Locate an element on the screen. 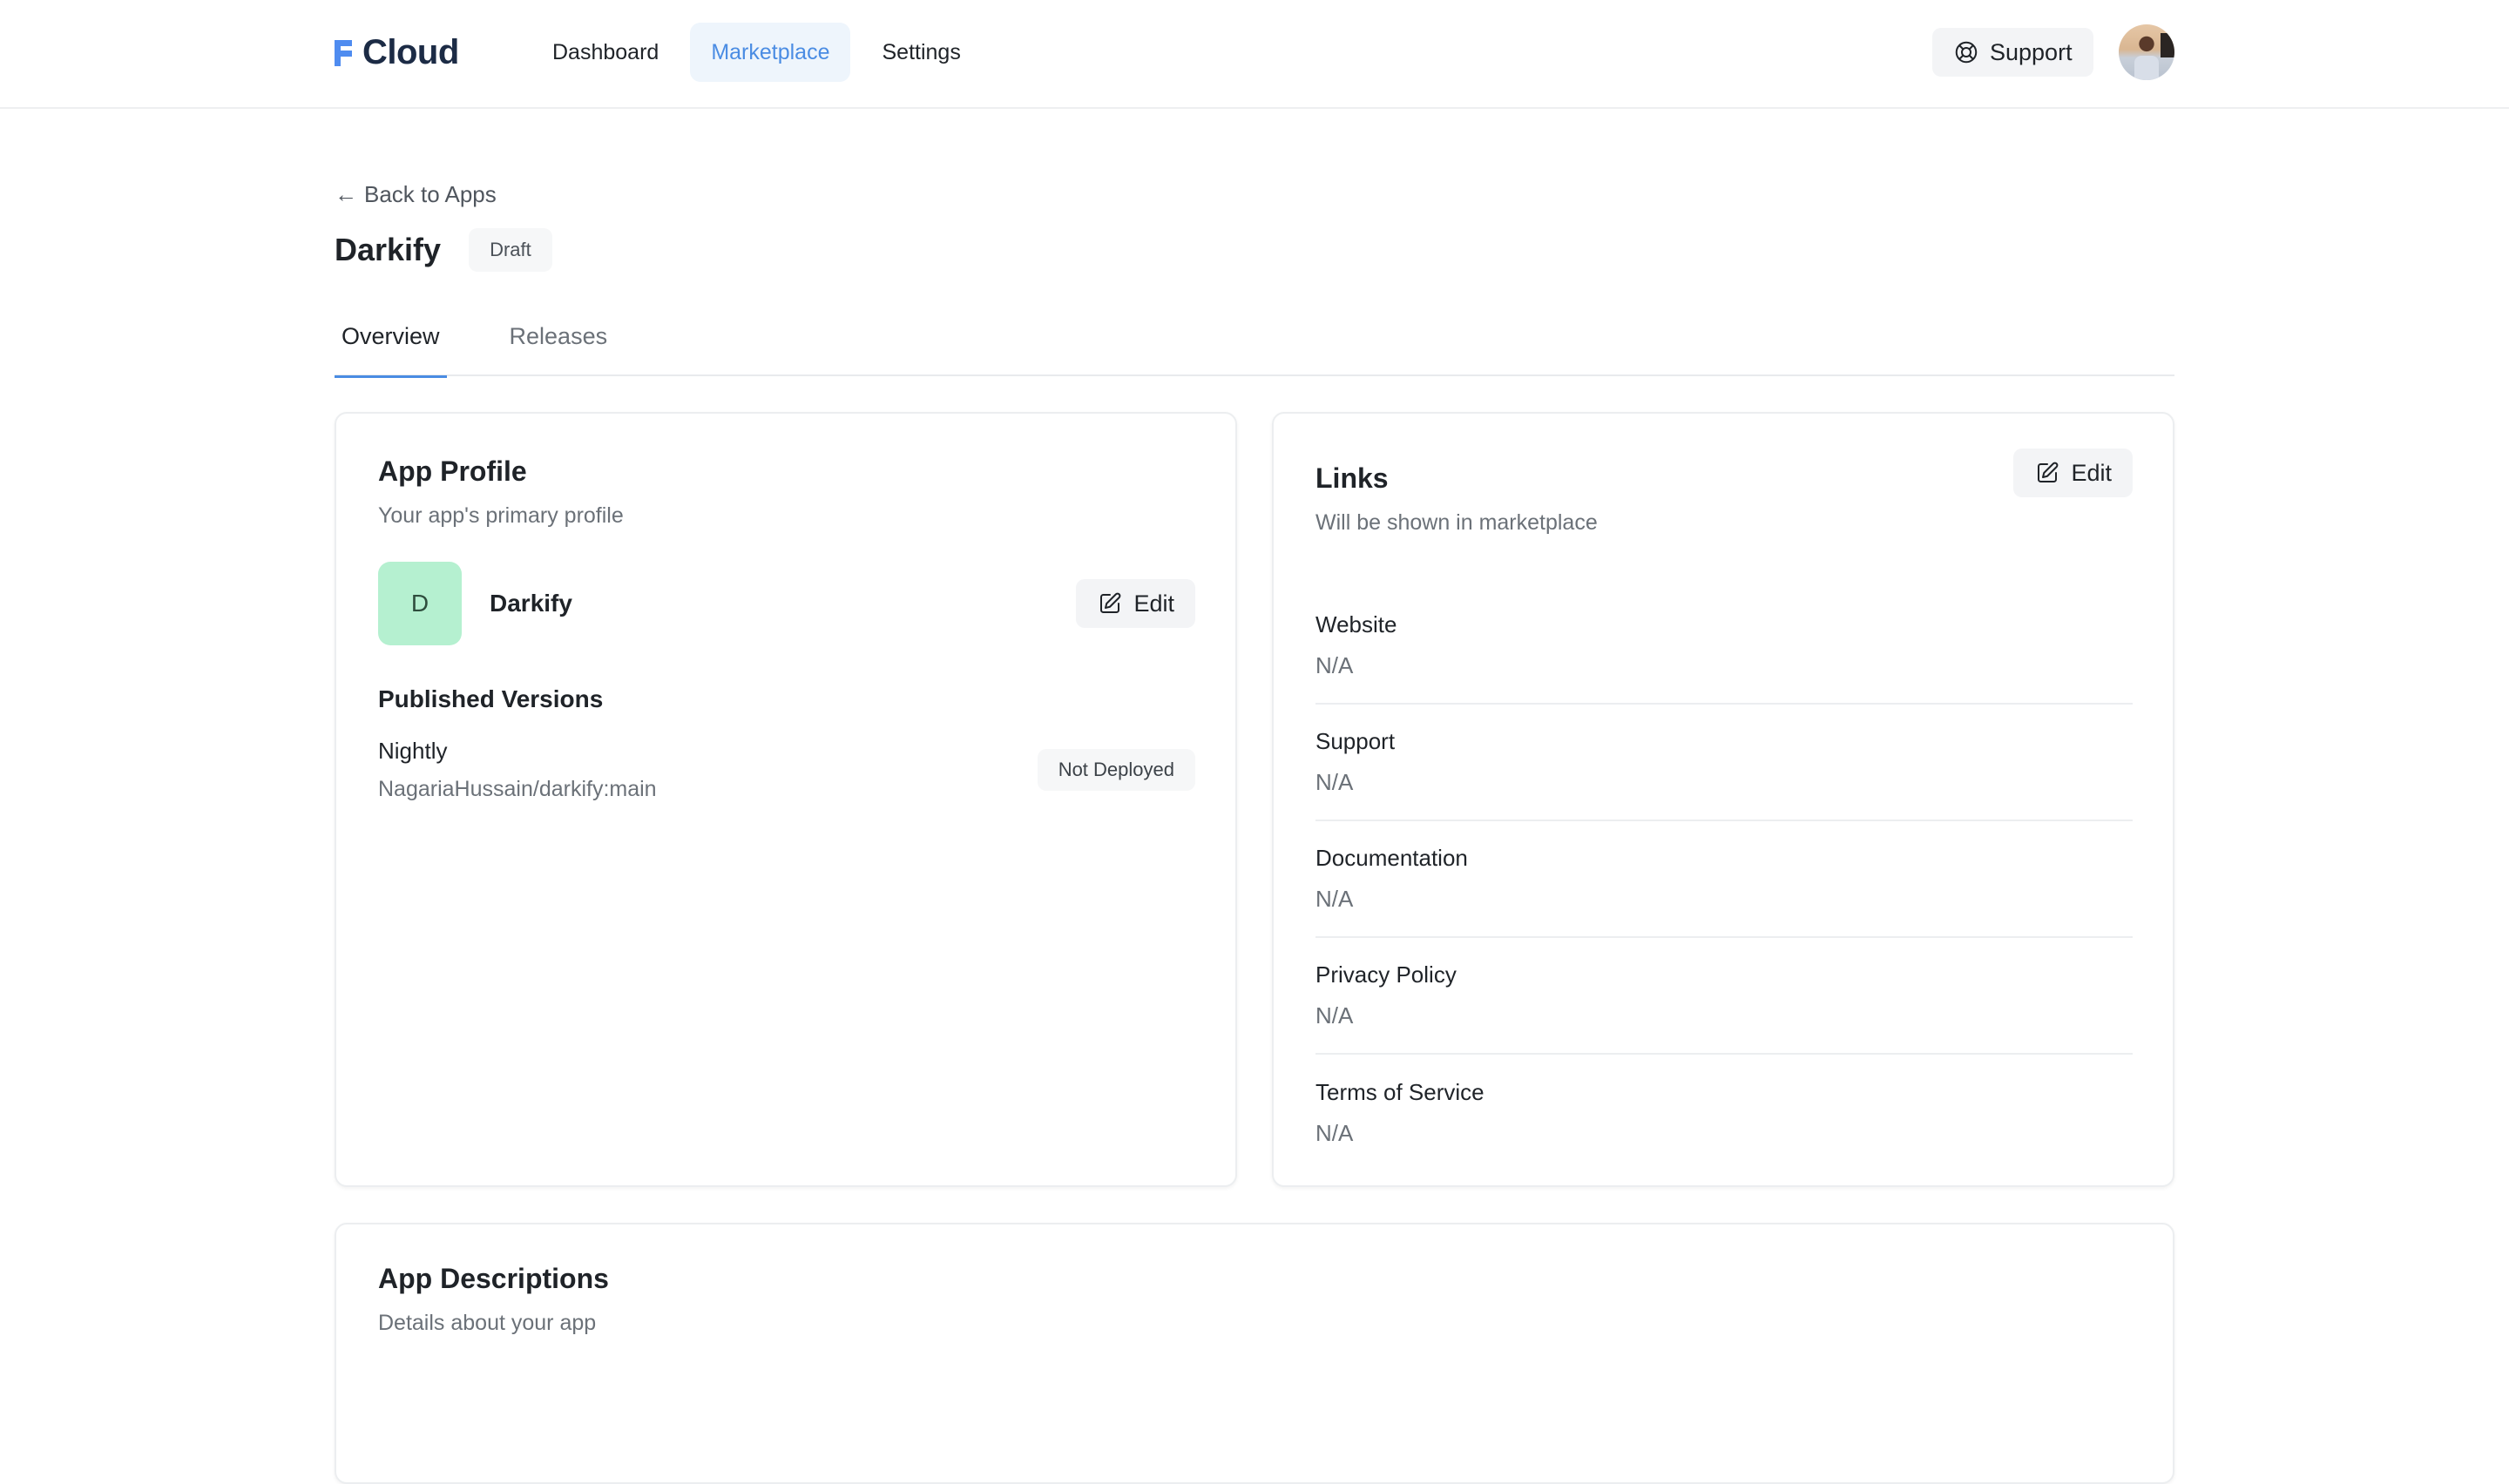 Image resolution: width=2509 pixels, height=1484 pixels. tab-releases: Releases is located at coordinates (559, 336).